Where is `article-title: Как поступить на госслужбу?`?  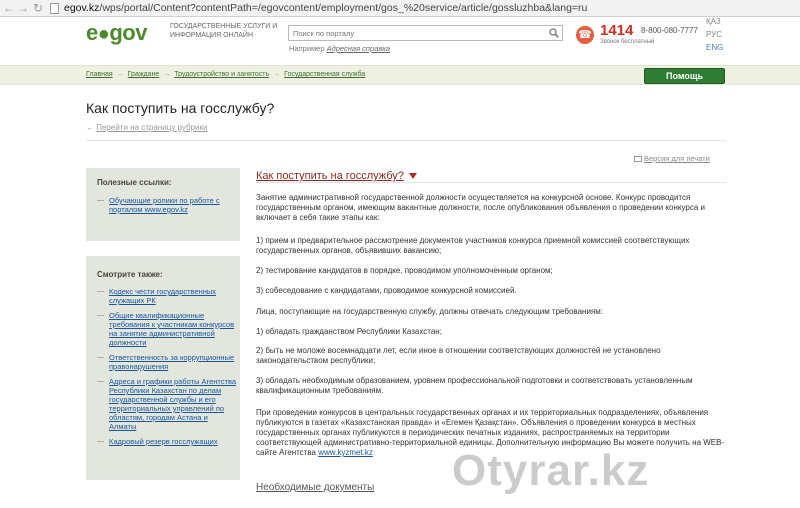
article-title: Как поступить на госслужбу? is located at coordinates (336, 176).